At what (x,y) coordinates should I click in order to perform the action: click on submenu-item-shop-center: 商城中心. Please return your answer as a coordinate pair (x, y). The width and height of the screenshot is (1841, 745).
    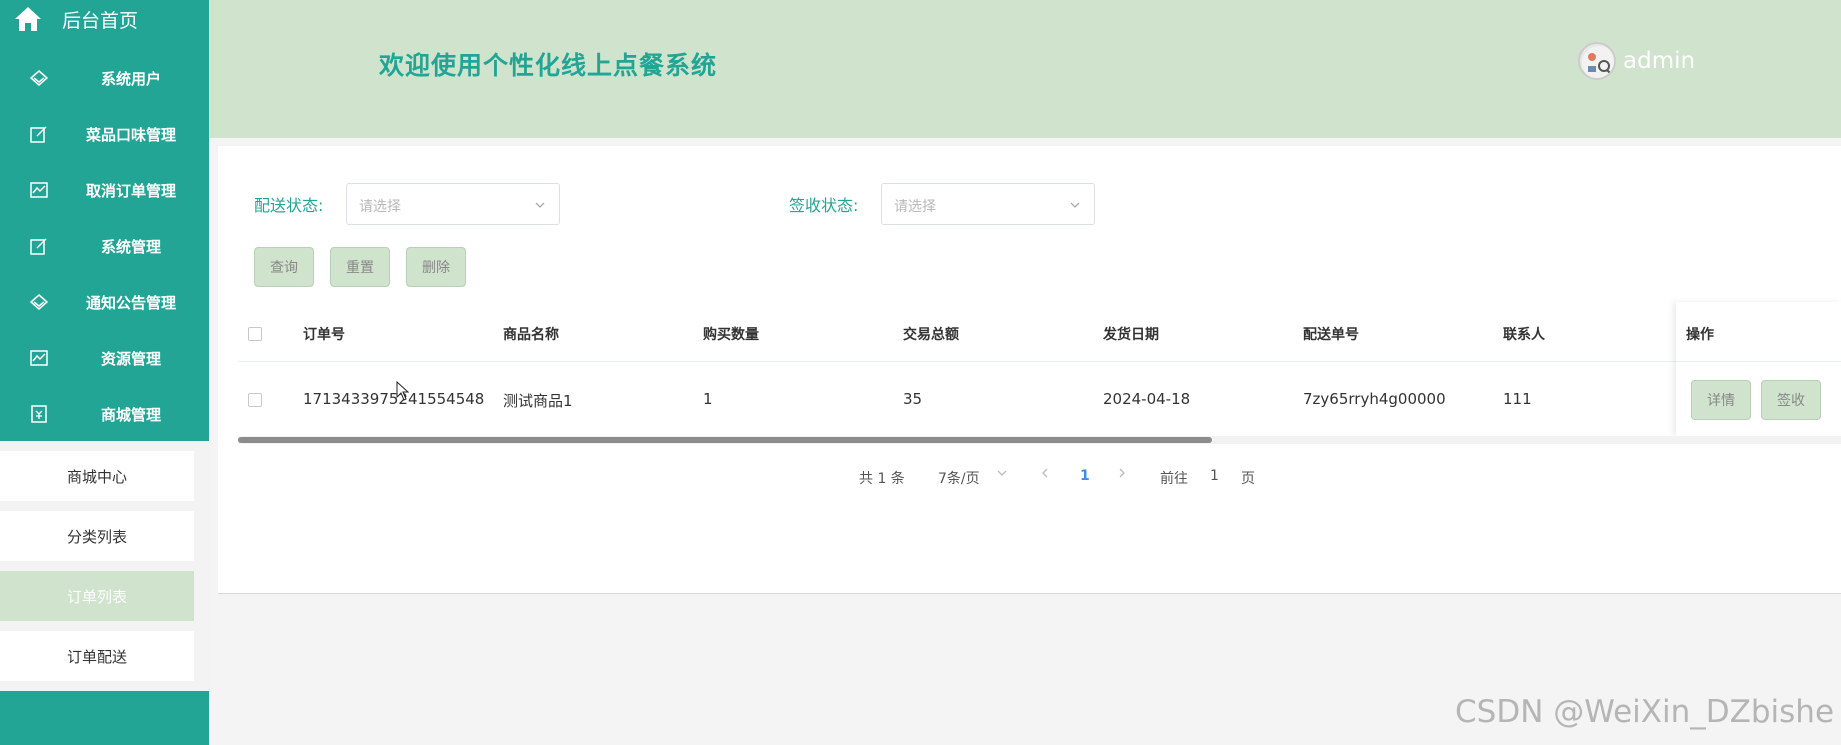
    Looking at the image, I should click on (97, 476).